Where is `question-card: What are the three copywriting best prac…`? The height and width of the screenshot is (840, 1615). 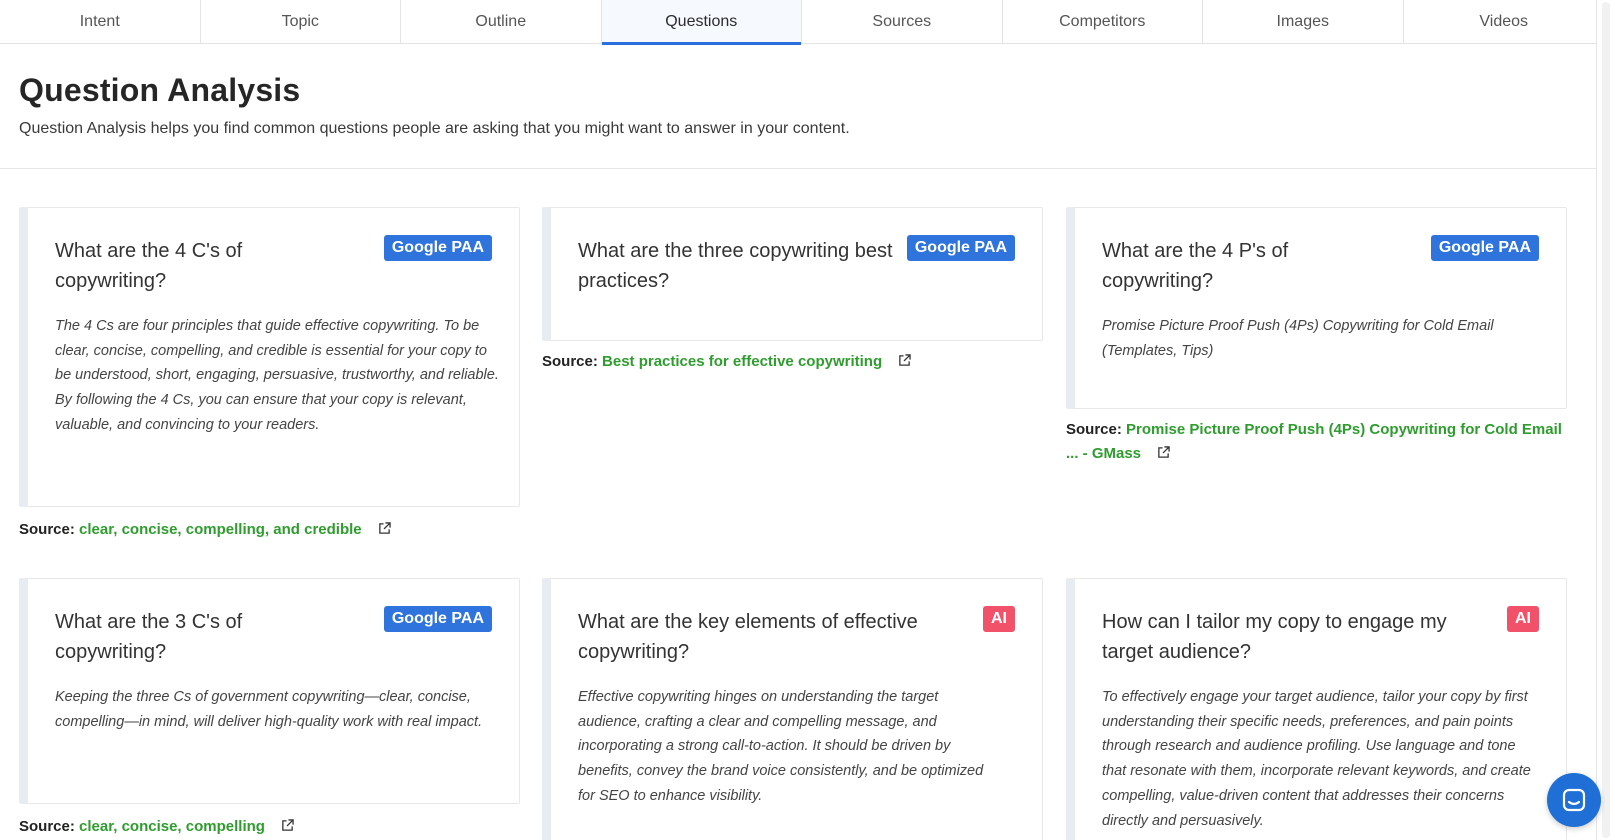 question-card: What are the three copywriting best prac… is located at coordinates (792, 274).